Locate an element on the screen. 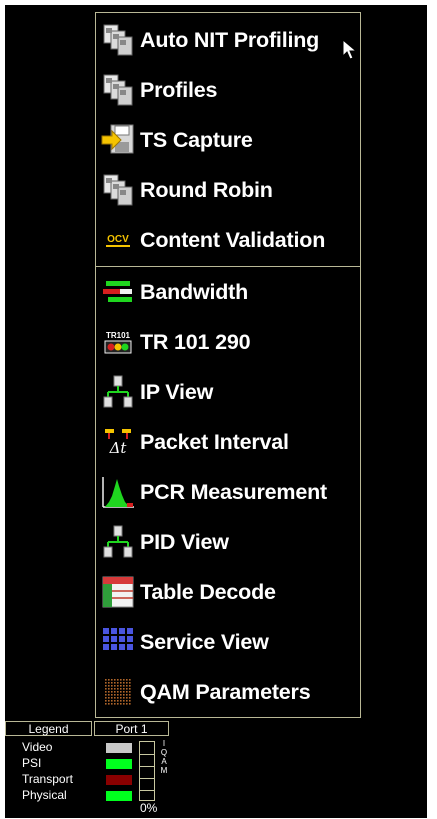 This screenshot has width=437, height=819. menu-item-label: Service View is located at coordinates (204, 641).